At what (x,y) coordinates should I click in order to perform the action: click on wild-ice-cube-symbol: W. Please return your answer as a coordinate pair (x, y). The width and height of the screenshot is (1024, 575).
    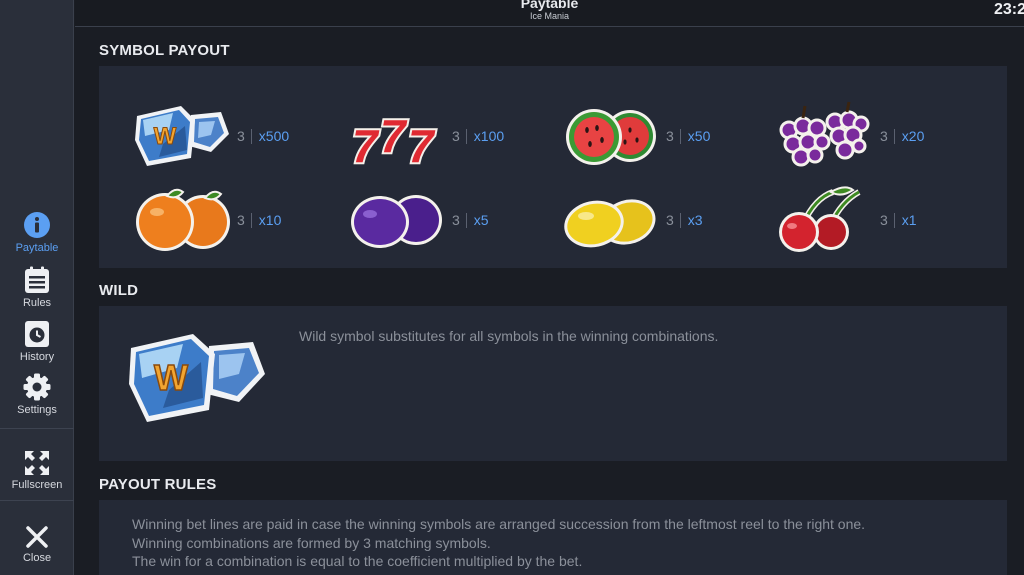
    Looking at the image, I should click on (182, 136).